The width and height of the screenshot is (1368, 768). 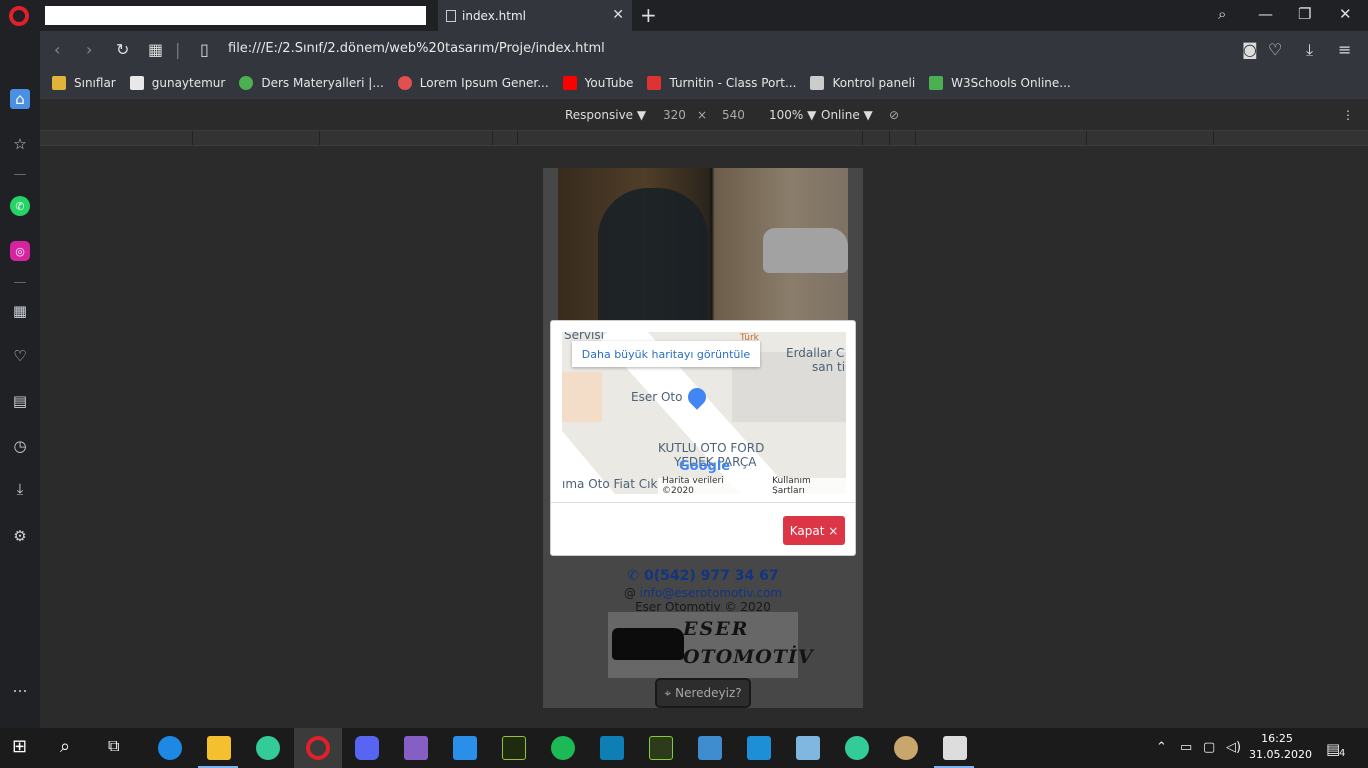 What do you see at coordinates (20, 311) in the screenshot?
I see `speed-dial-icon: ▦` at bounding box center [20, 311].